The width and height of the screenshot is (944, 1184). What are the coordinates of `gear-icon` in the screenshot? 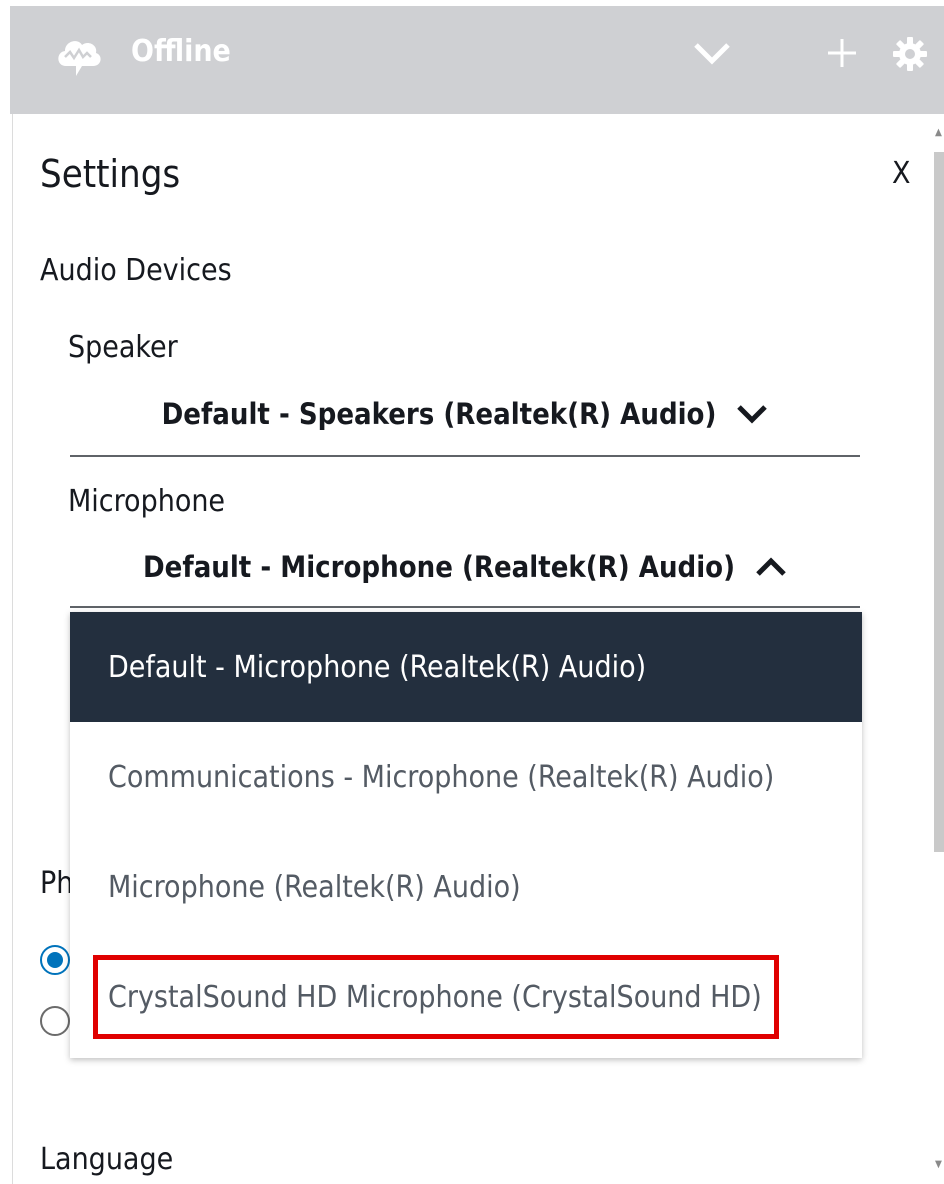 It's located at (910, 54).